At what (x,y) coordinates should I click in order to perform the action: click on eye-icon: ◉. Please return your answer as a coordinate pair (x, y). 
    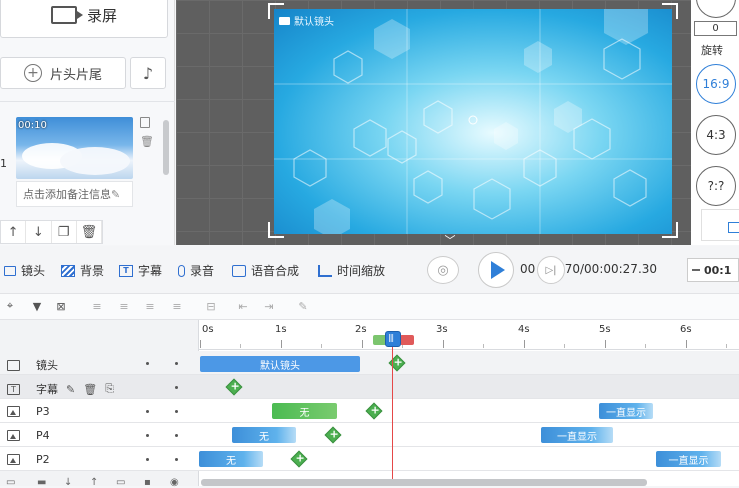
    Looking at the image, I should click on (174, 482).